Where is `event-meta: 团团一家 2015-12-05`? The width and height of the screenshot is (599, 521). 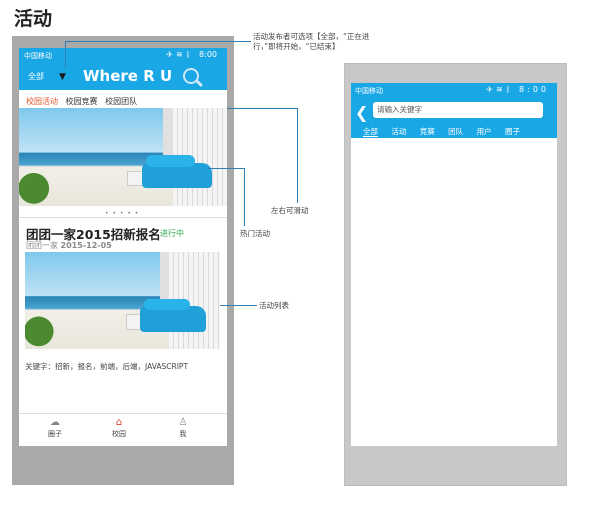 event-meta: 团团一家 2015-12-05 is located at coordinates (69, 245).